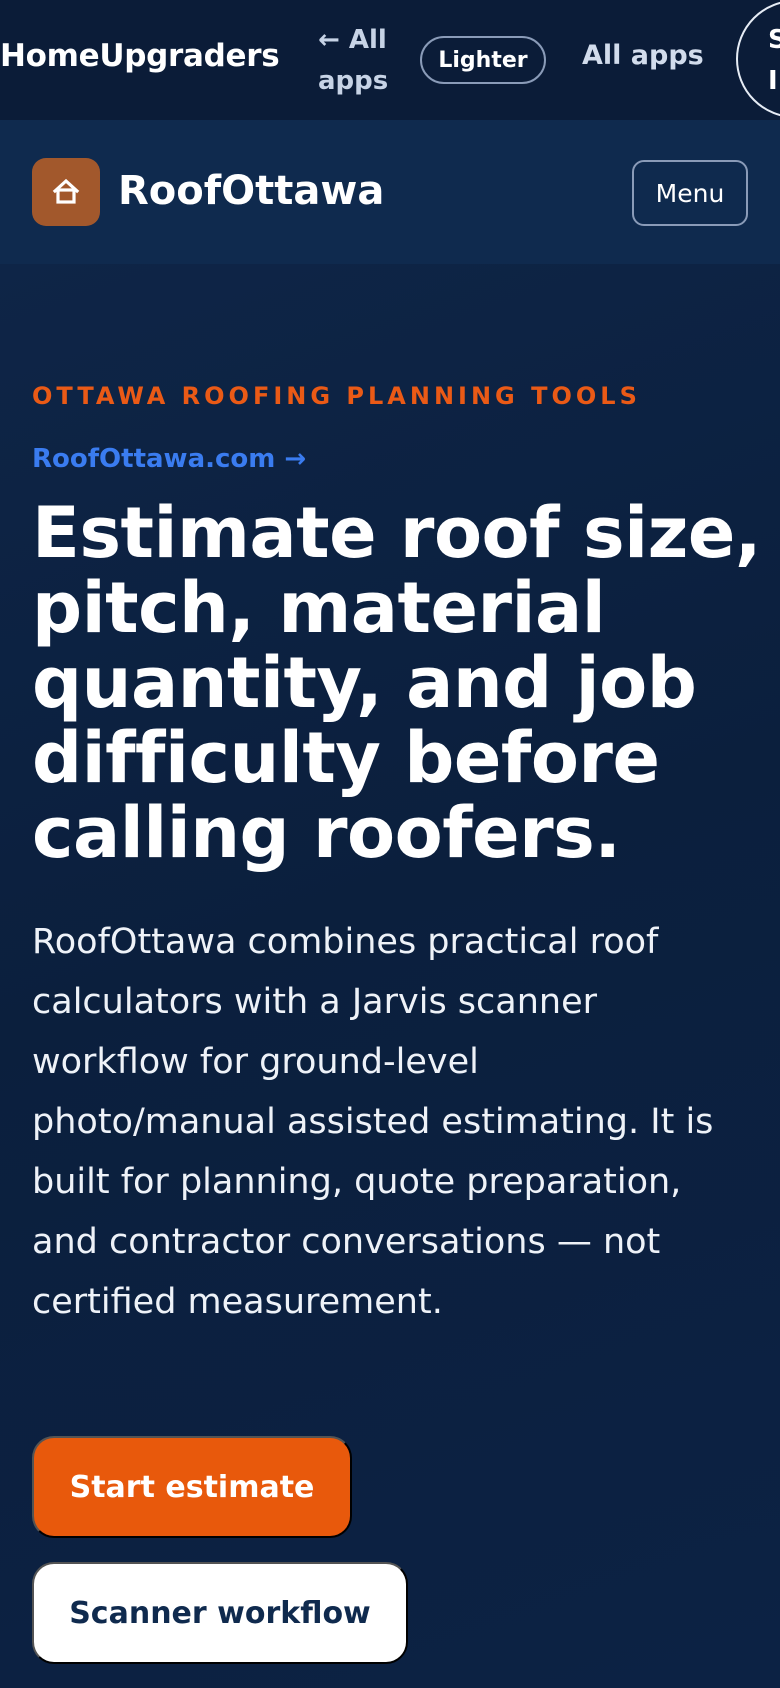  Describe the element at coordinates (169, 459) in the screenshot. I see `domain-link: RoofOttawa.com →` at that location.